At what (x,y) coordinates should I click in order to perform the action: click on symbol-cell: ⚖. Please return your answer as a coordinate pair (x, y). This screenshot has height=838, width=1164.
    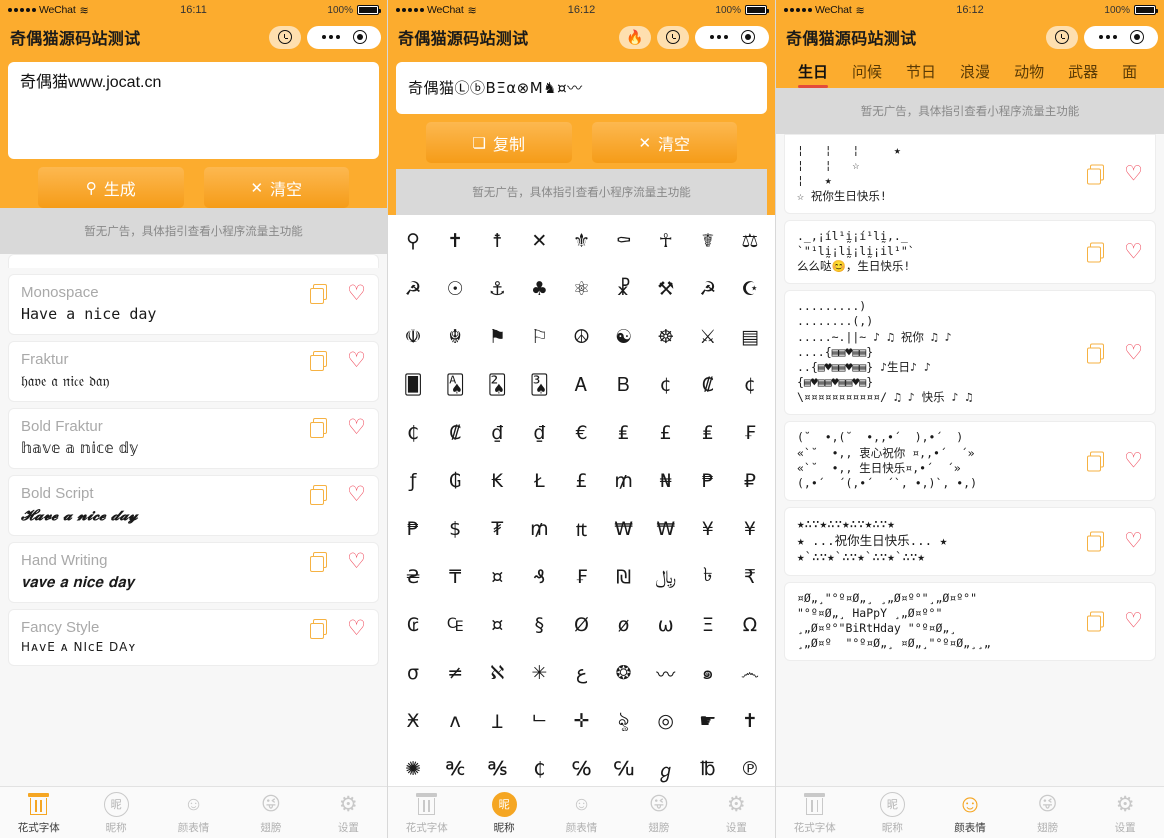
    Looking at the image, I should click on (750, 241).